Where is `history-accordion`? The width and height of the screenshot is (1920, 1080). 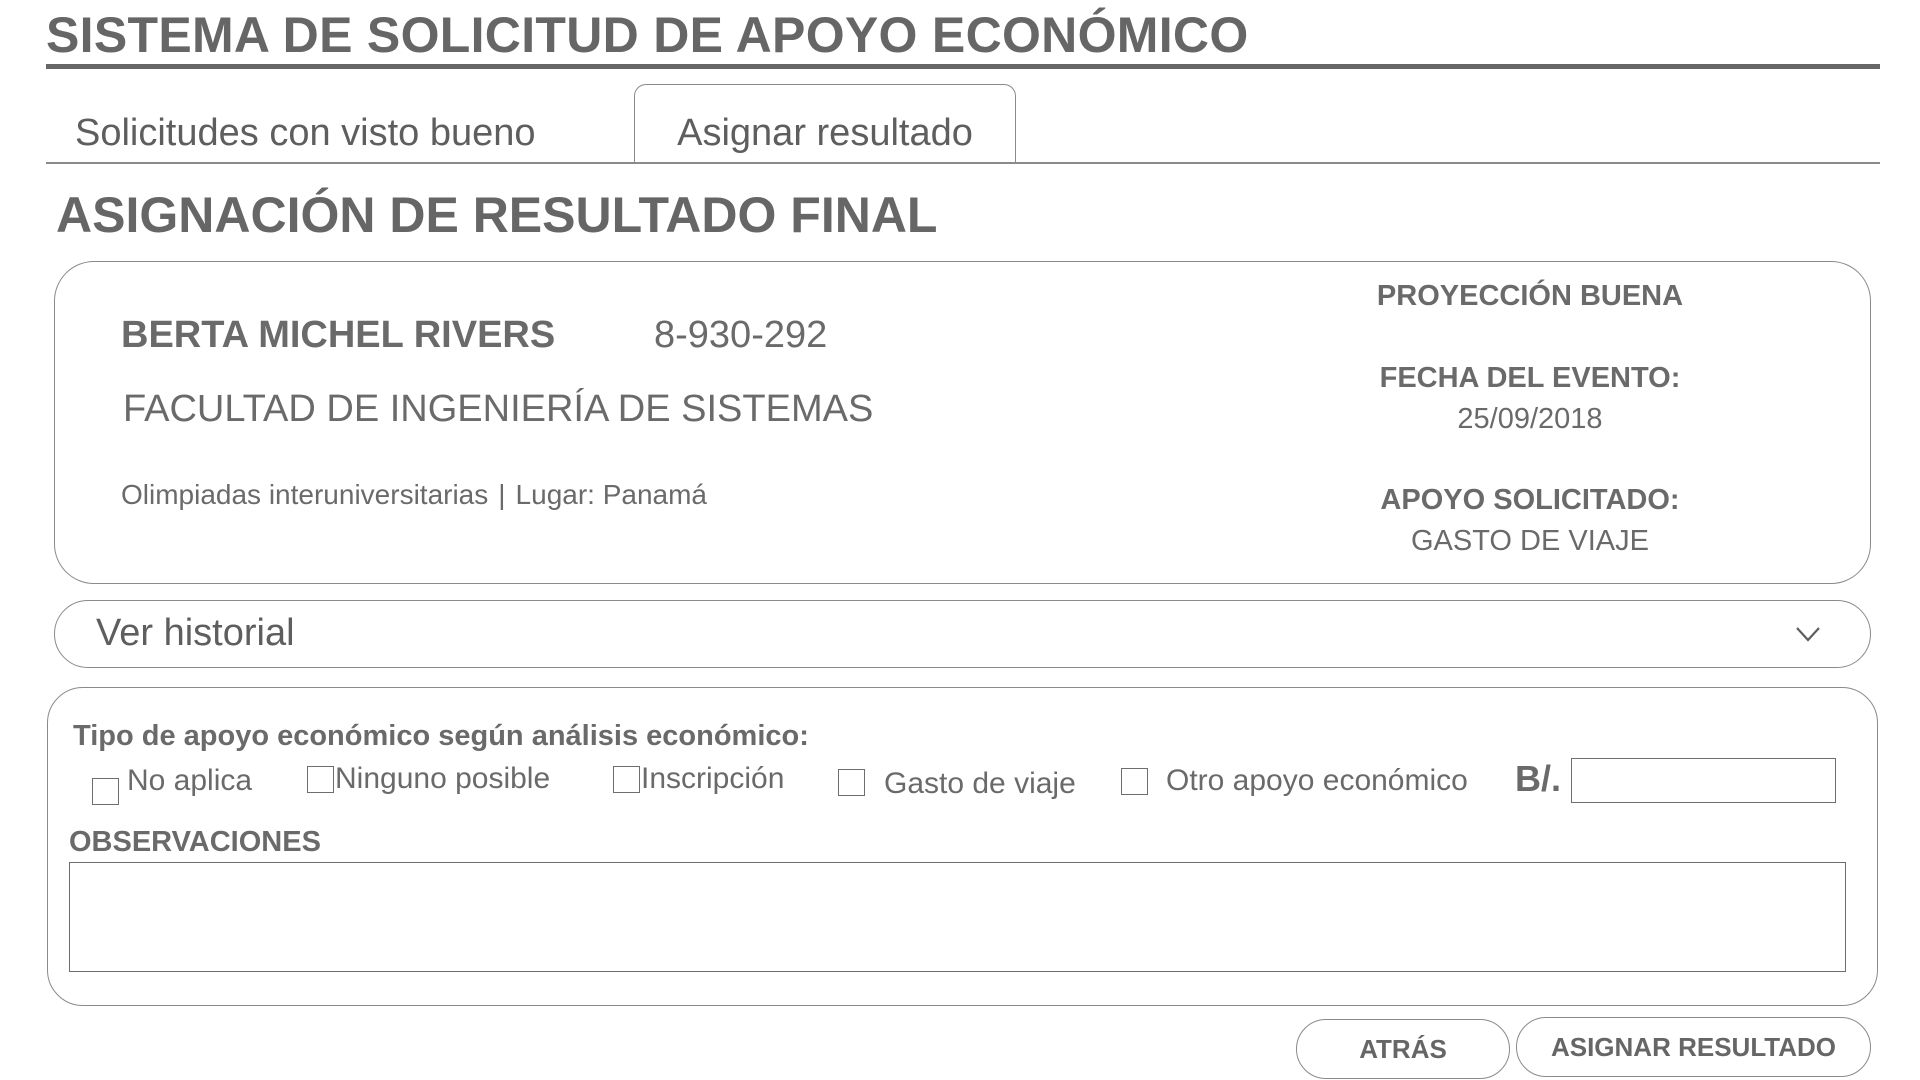 history-accordion is located at coordinates (962, 634).